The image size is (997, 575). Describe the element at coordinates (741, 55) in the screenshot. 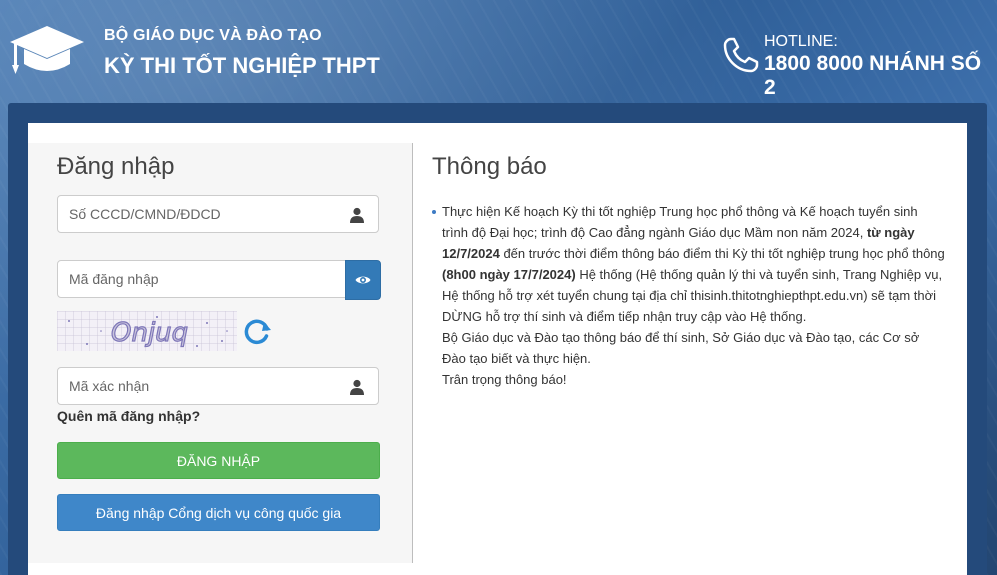

I see `phone-icon` at that location.